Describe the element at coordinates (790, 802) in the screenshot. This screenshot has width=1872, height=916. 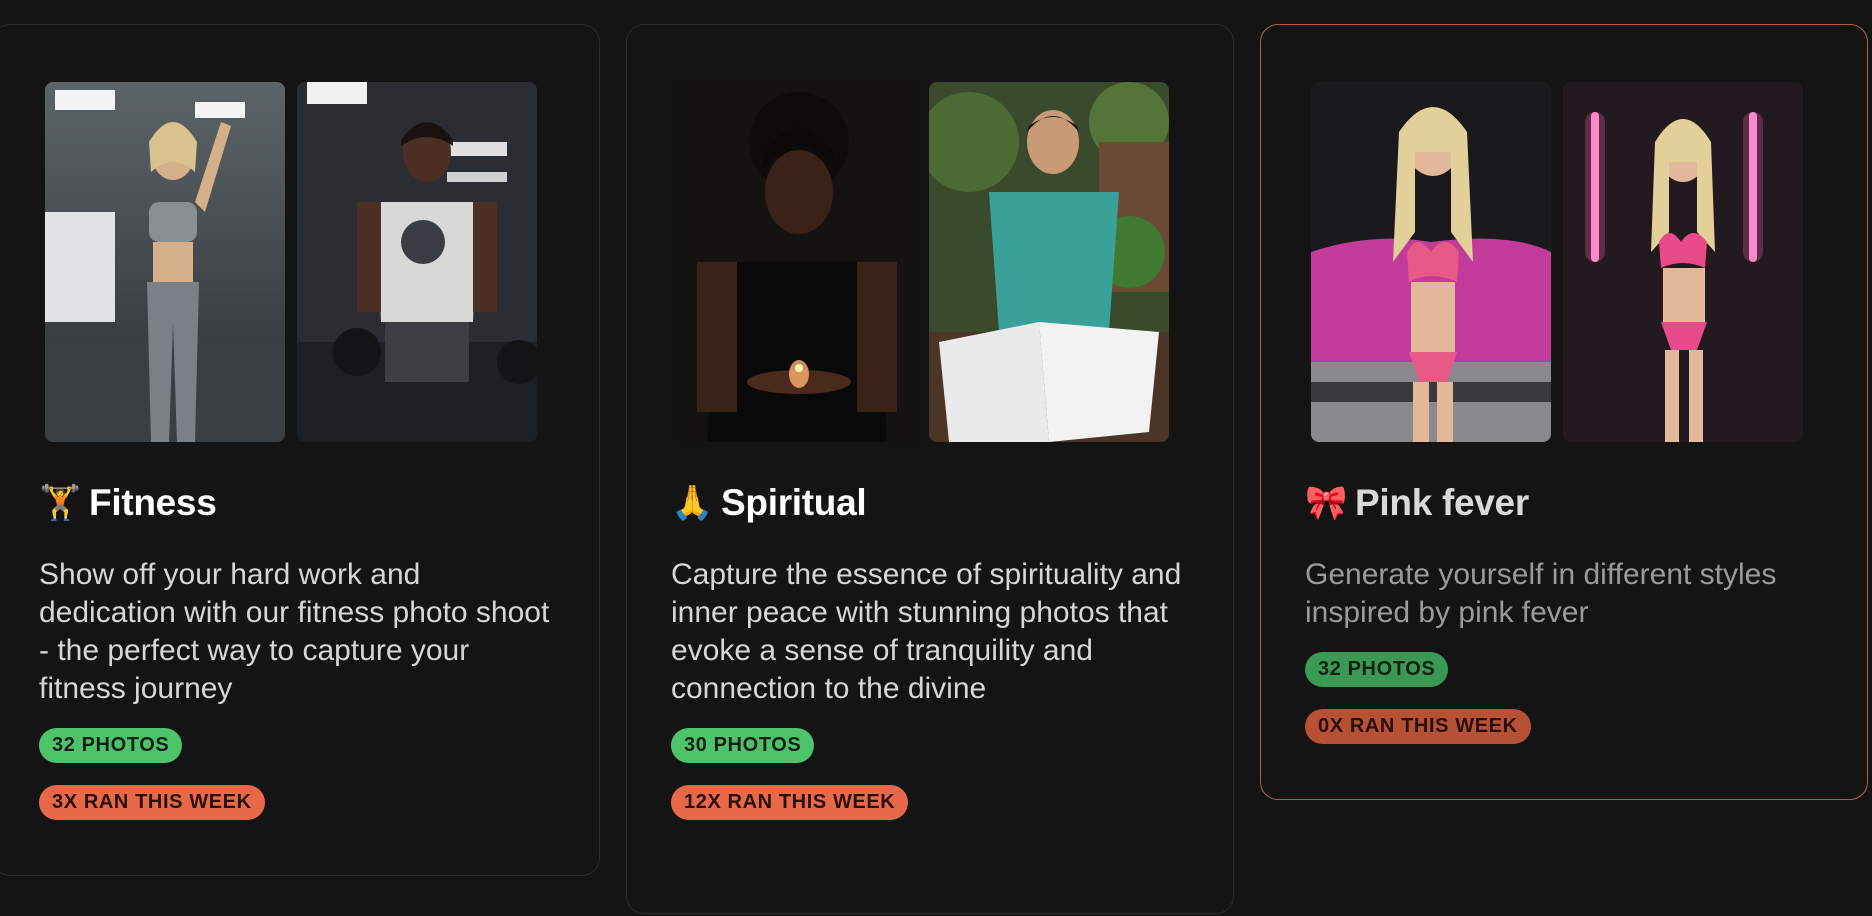
I see `weekly-runs-badge: 12X RAN THIS WEEK` at that location.